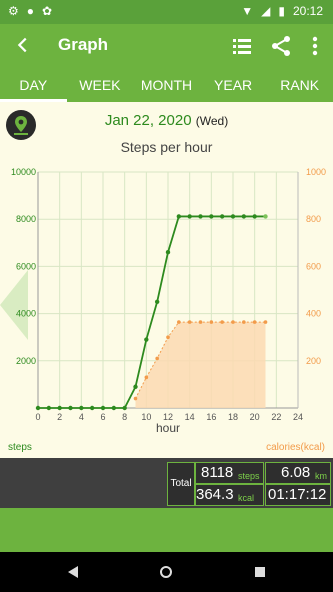 This screenshot has width=333, height=592. Describe the element at coordinates (266, 11) in the screenshot. I see `signal-icon: ◢` at that location.